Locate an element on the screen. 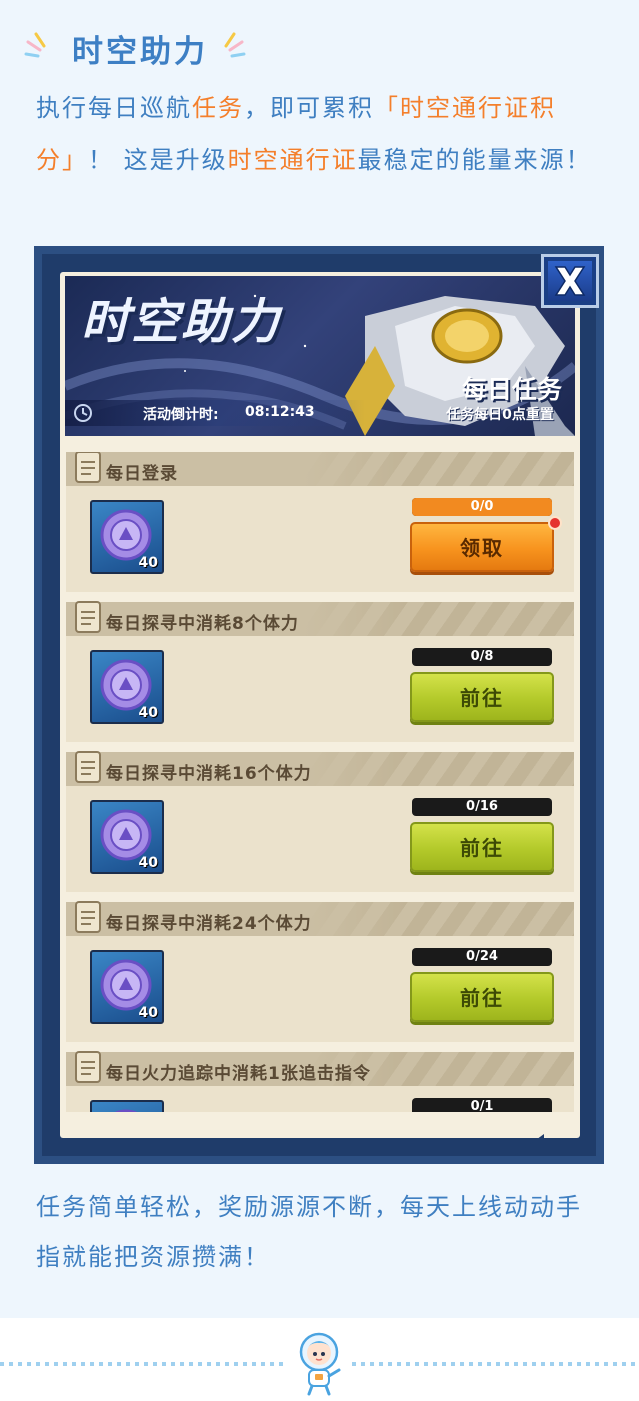 This screenshot has height=1401, width=639. task-title: 每日登录 is located at coordinates (142, 474).